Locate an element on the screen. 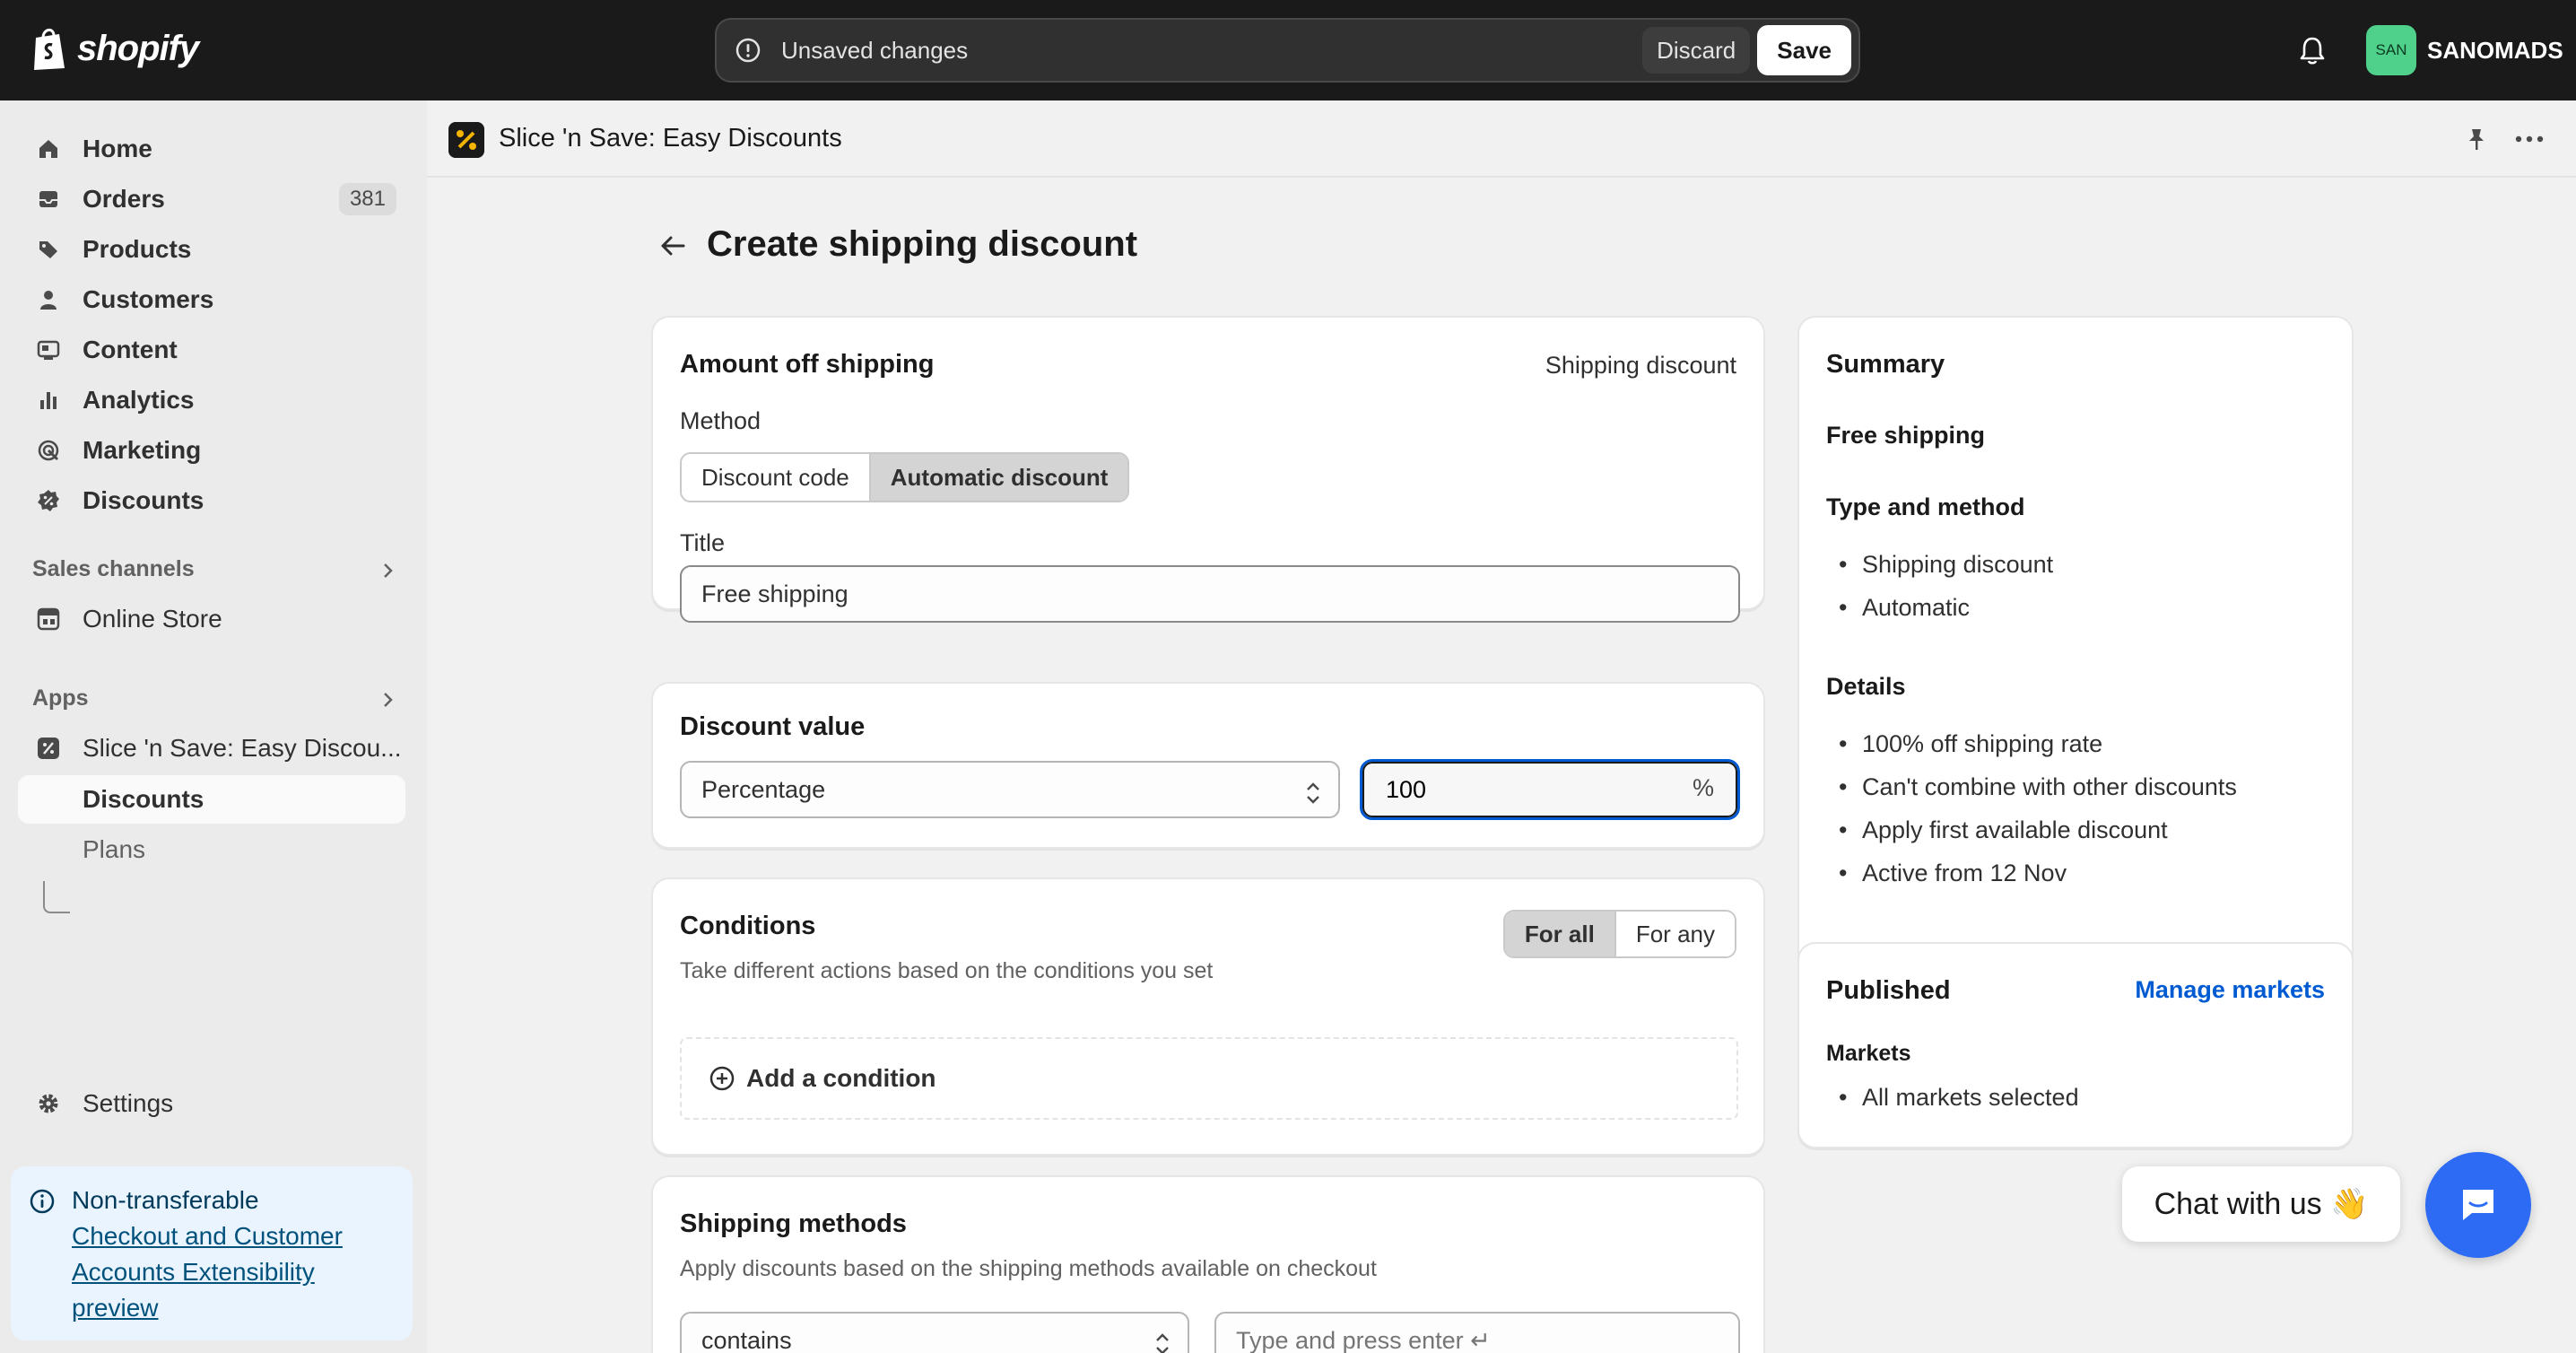  brand-name: shopify is located at coordinates (138, 48).